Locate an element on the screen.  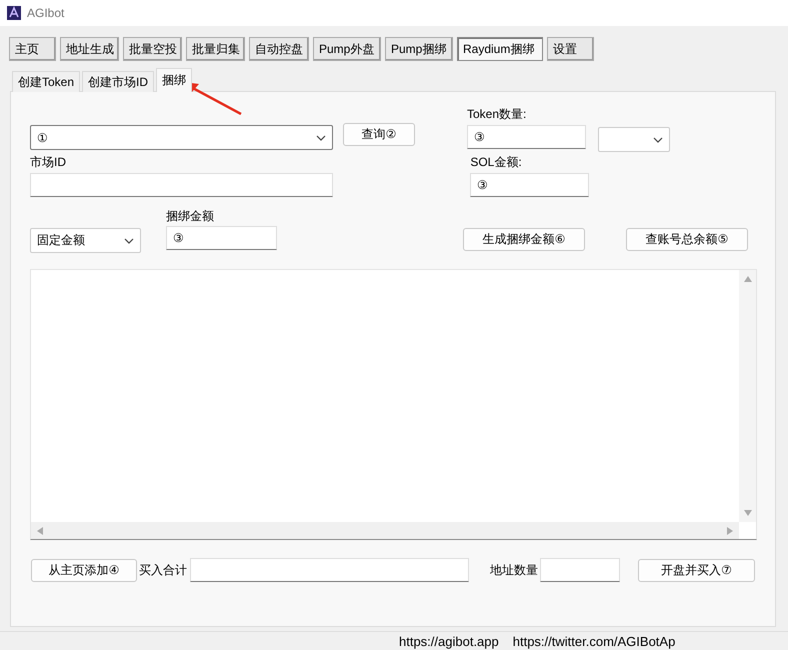
status-link: https://agibot.app is located at coordinates (449, 641).